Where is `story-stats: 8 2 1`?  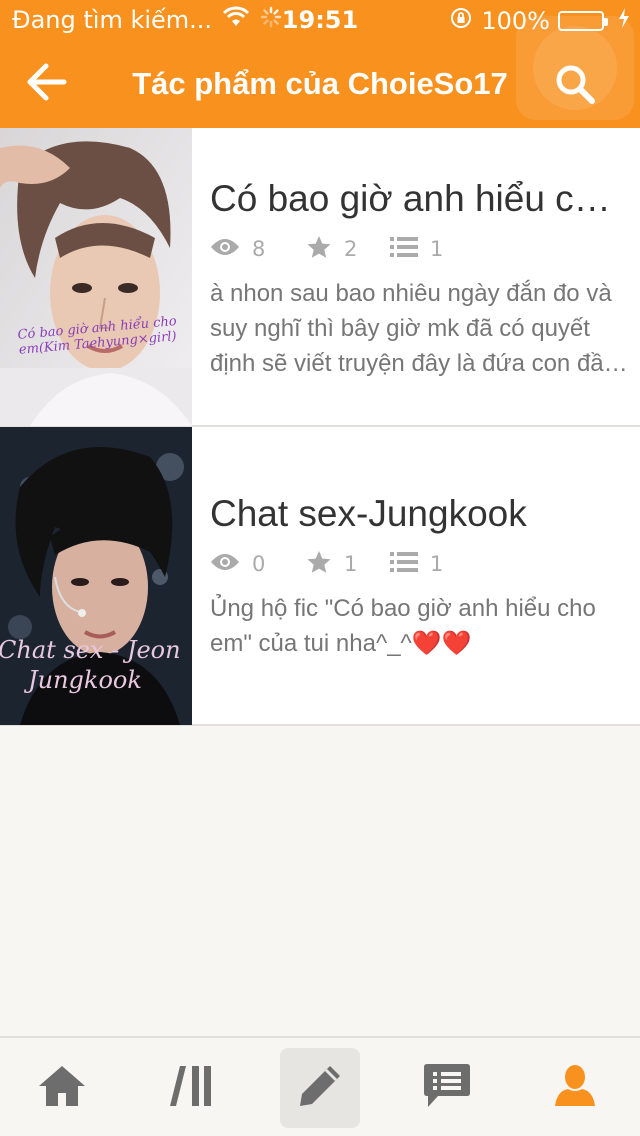
story-stats: 8 2 1 is located at coordinates (420, 249).